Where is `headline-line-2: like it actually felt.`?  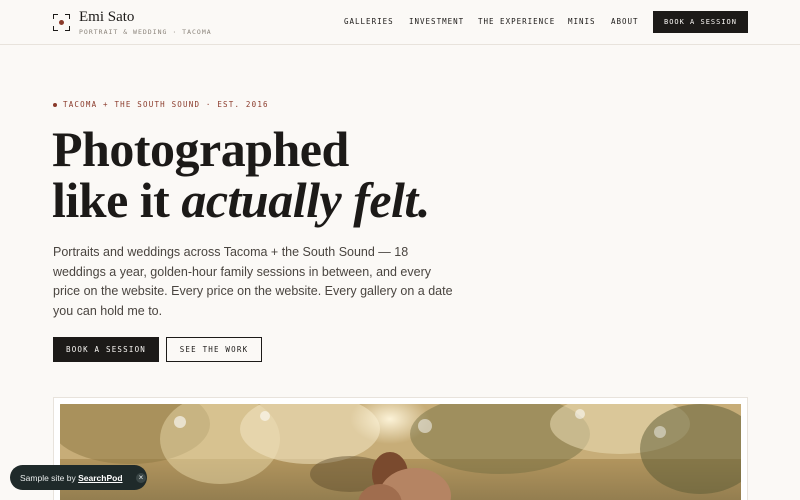 headline-line-2: like it actually felt. is located at coordinates (241, 200).